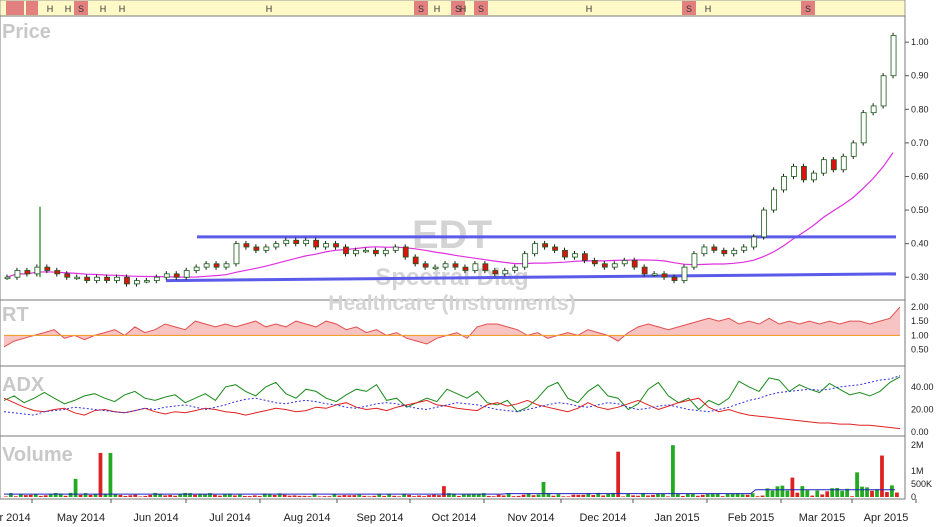  I want to click on rt-tick-label: 1.00, so click(920, 335).